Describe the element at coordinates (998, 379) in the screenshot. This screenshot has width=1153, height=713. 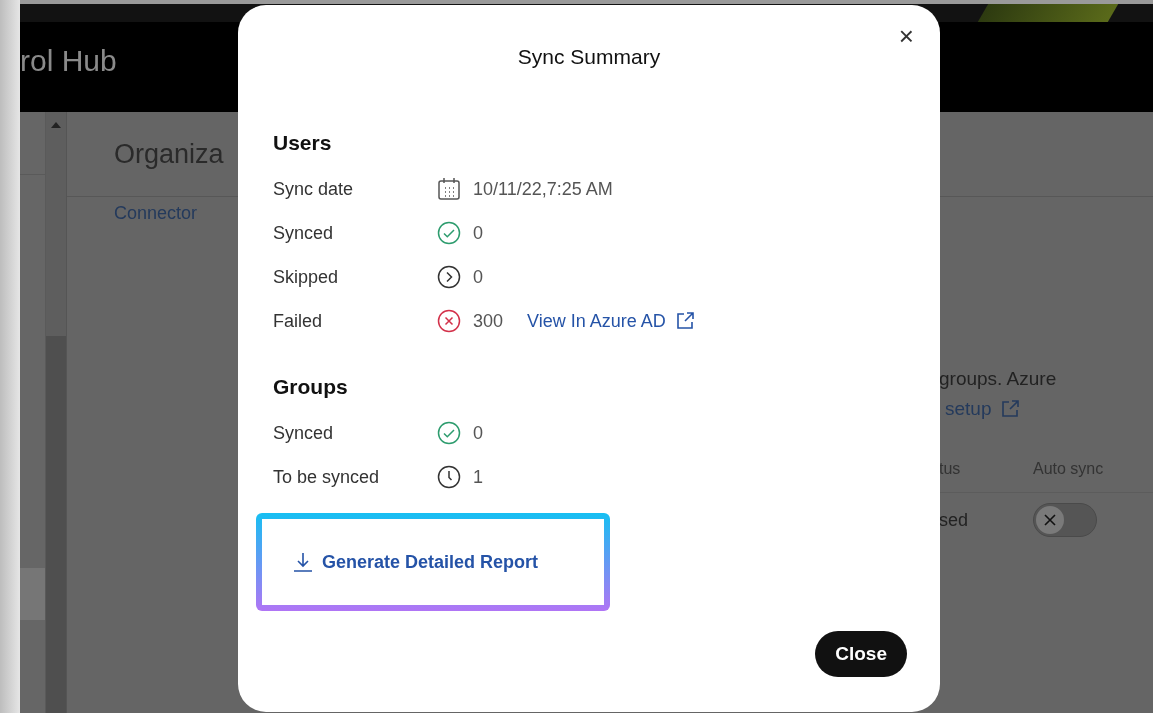
I see `description-text: groups. Azure` at that location.